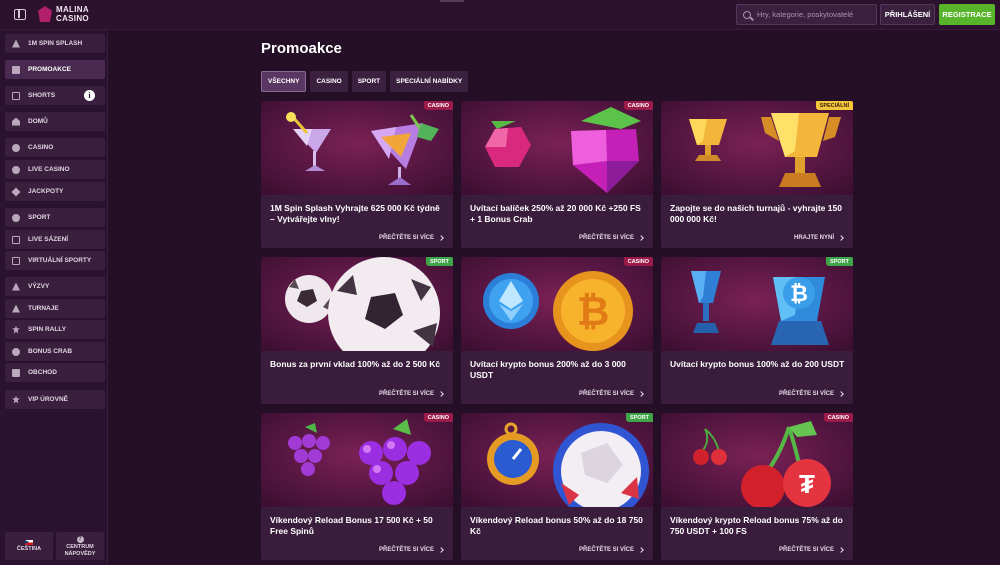 The image size is (1000, 565). I want to click on sidebar-item-shorts: SHORTS i, so click(55, 95).